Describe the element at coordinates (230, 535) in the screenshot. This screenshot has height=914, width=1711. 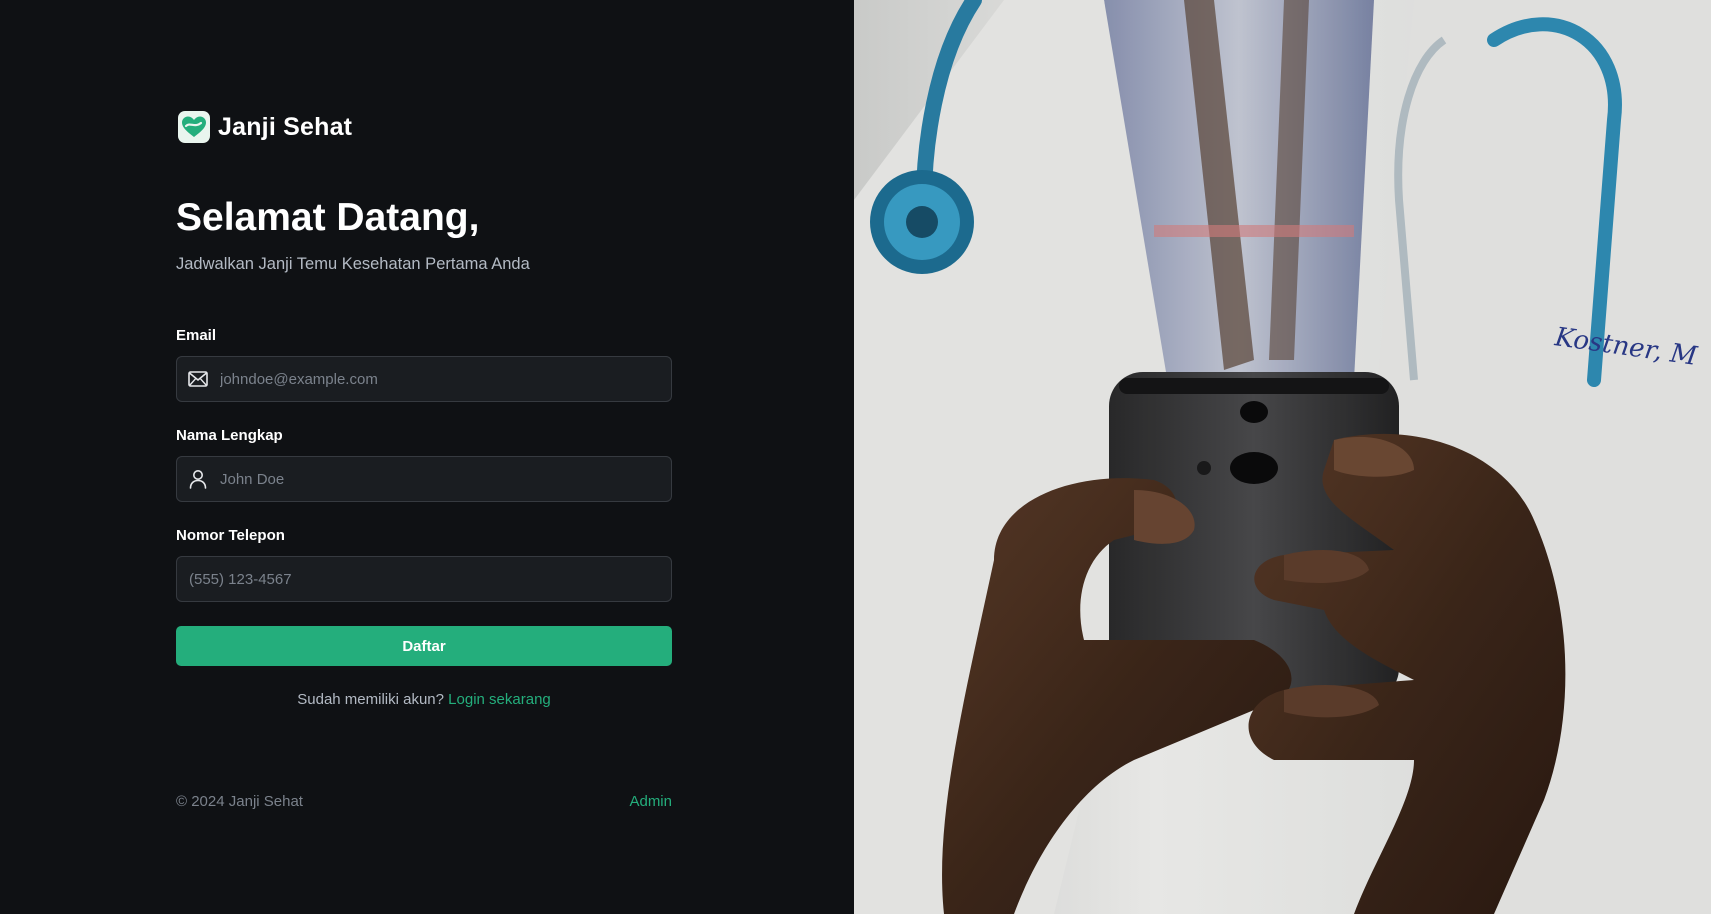
I see `phone-label: Nomor Telepon` at that location.